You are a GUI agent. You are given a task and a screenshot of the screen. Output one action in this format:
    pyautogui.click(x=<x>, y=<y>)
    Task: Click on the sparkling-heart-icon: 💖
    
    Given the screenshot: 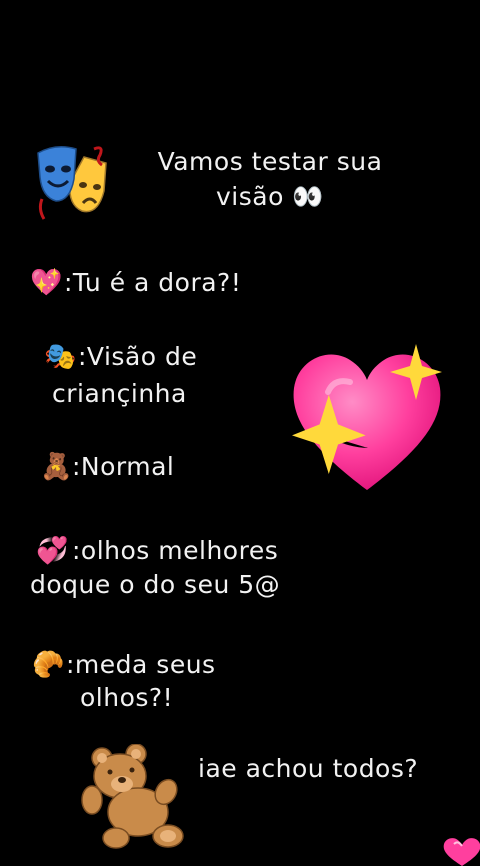 What is the action you would take?
    pyautogui.click(x=46, y=283)
    